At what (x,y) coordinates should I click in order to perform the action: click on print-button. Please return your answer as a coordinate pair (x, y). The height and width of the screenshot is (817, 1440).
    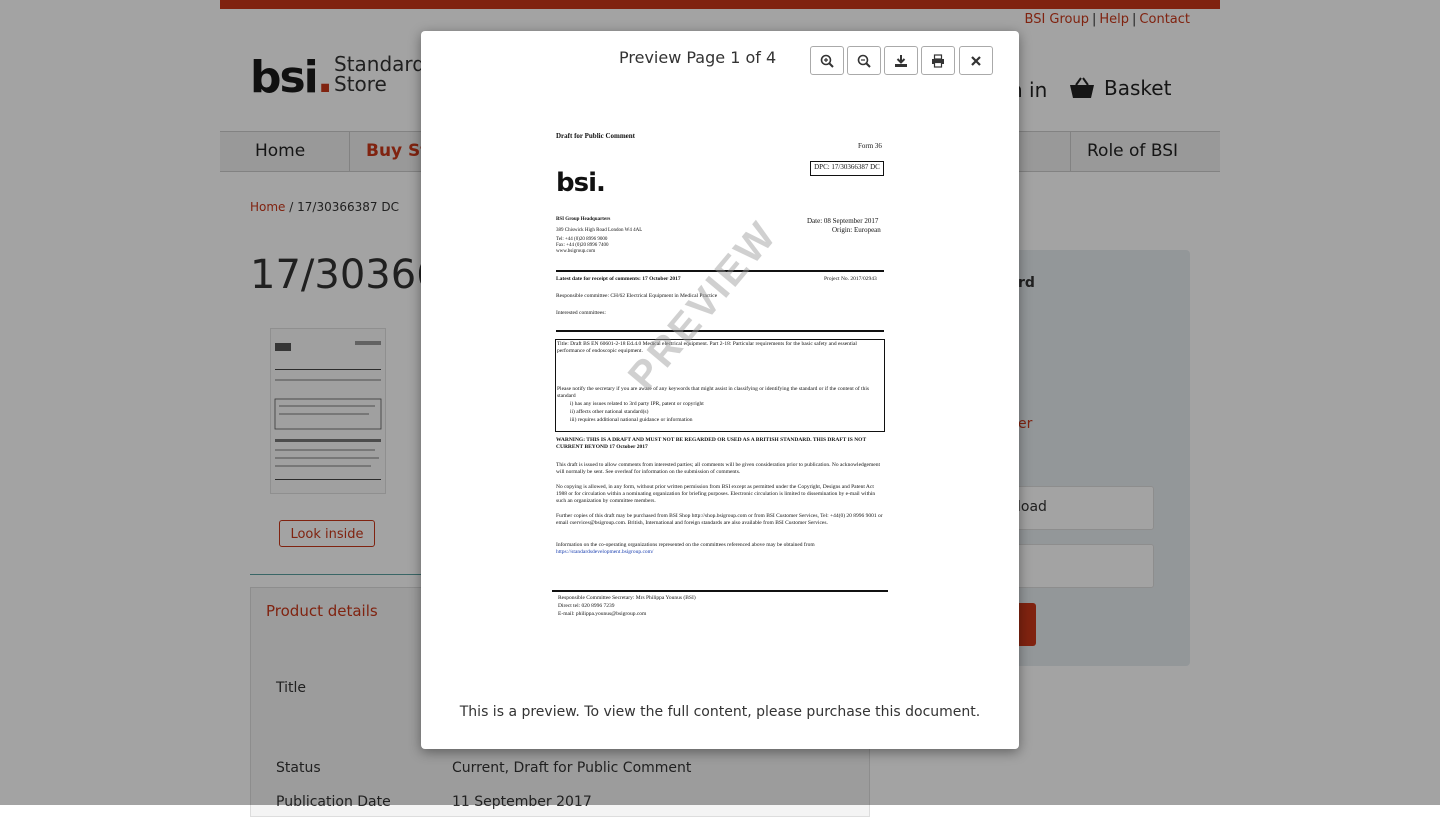
    Looking at the image, I should click on (938, 60).